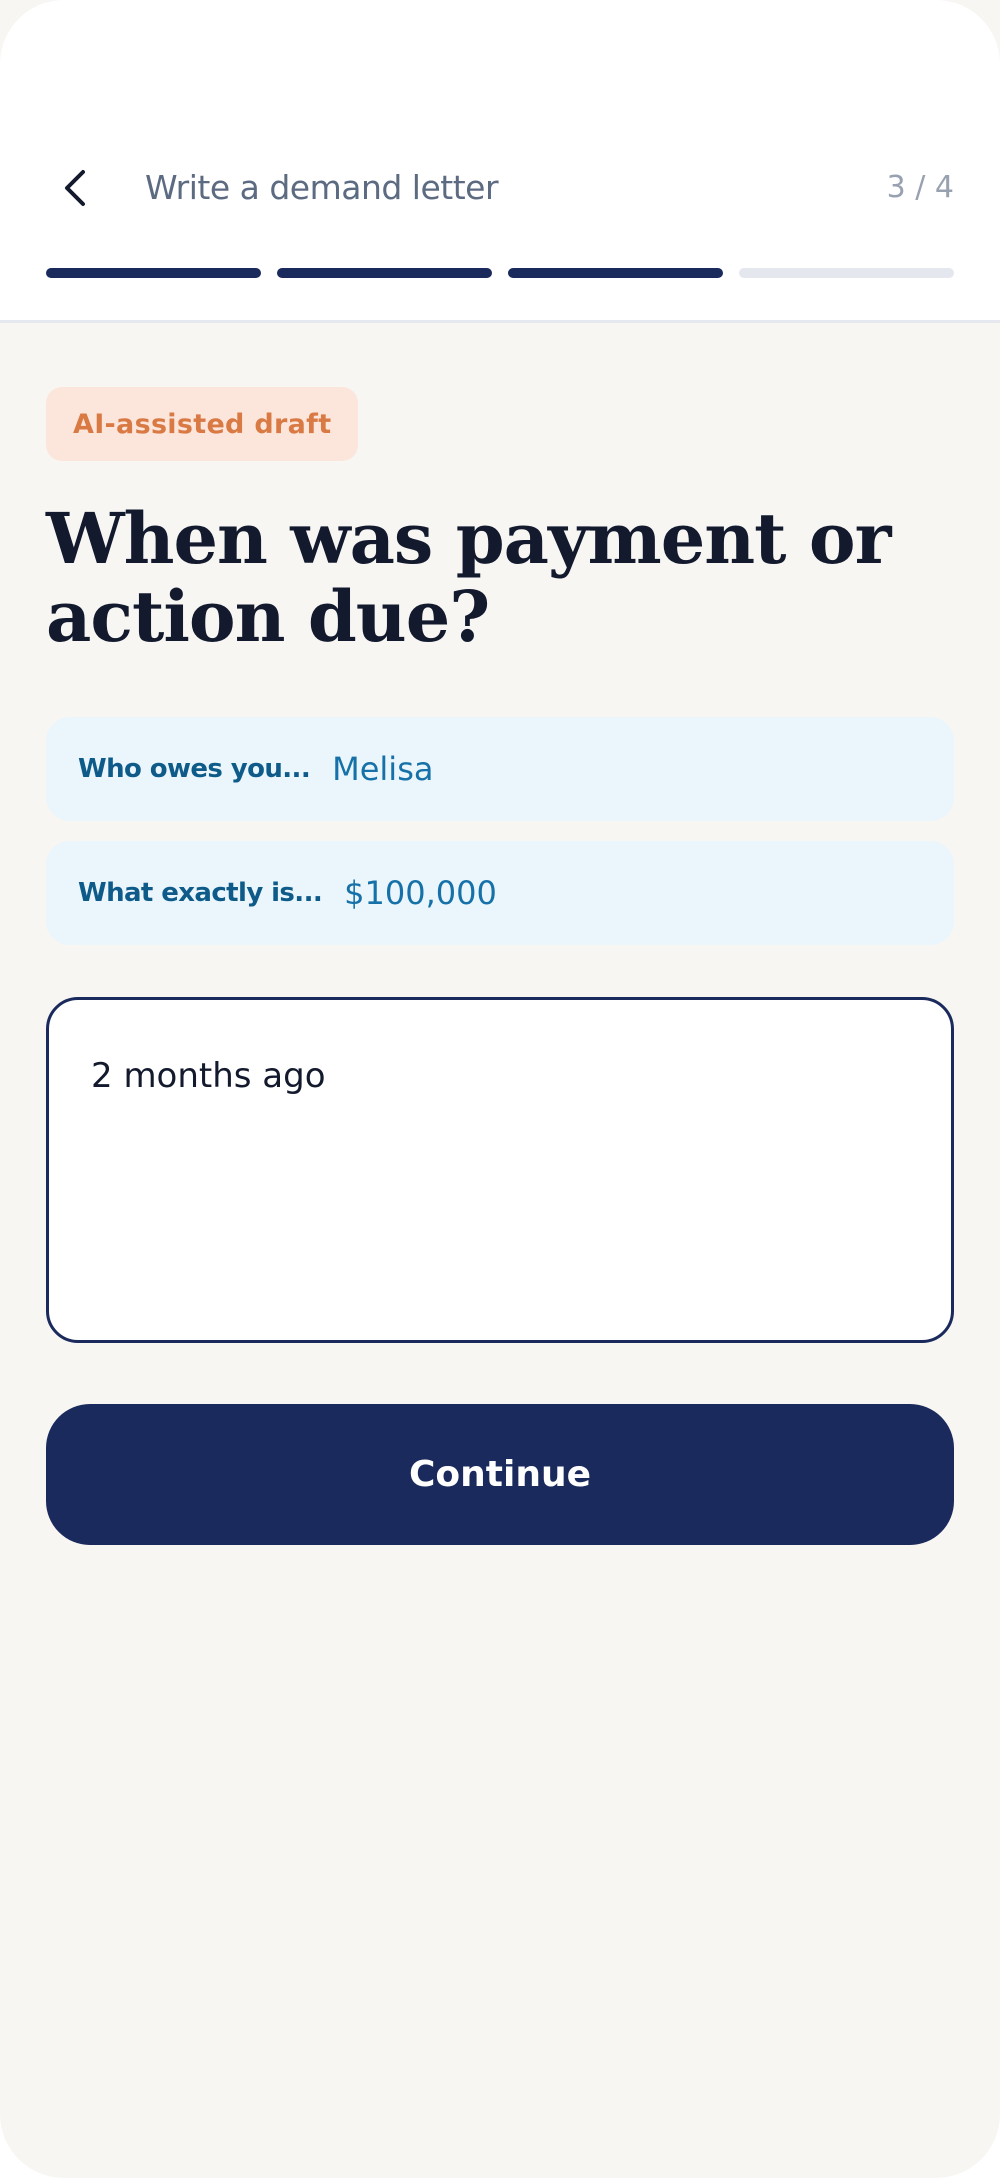  I want to click on back-button, so click(75, 188).